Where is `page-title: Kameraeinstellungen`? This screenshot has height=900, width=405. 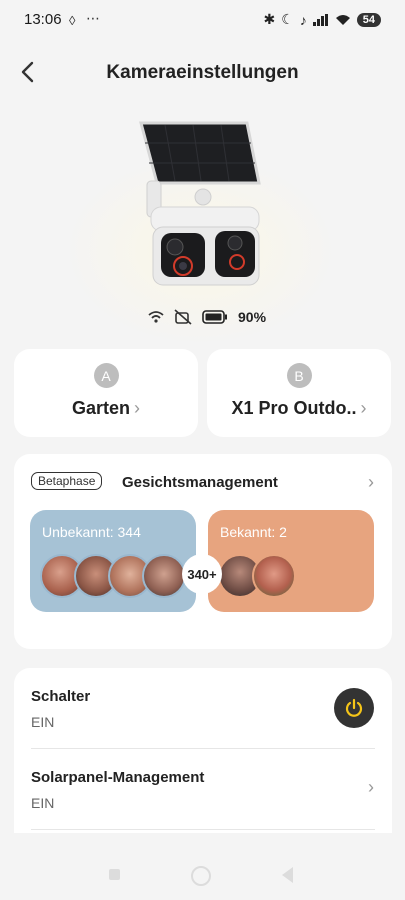 page-title: Kameraeinstellungen is located at coordinates (202, 72).